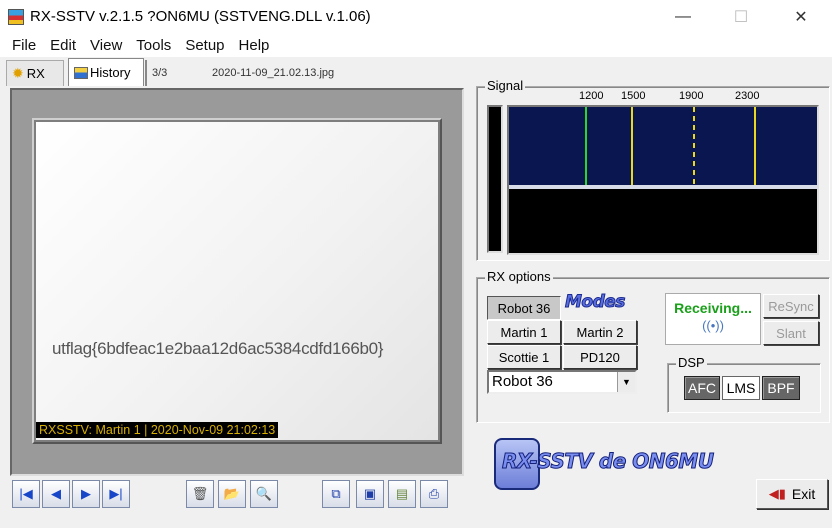 The height and width of the screenshot is (528, 832). Describe the element at coordinates (63, 45) in the screenshot. I see `menu-edit: Edit` at that location.